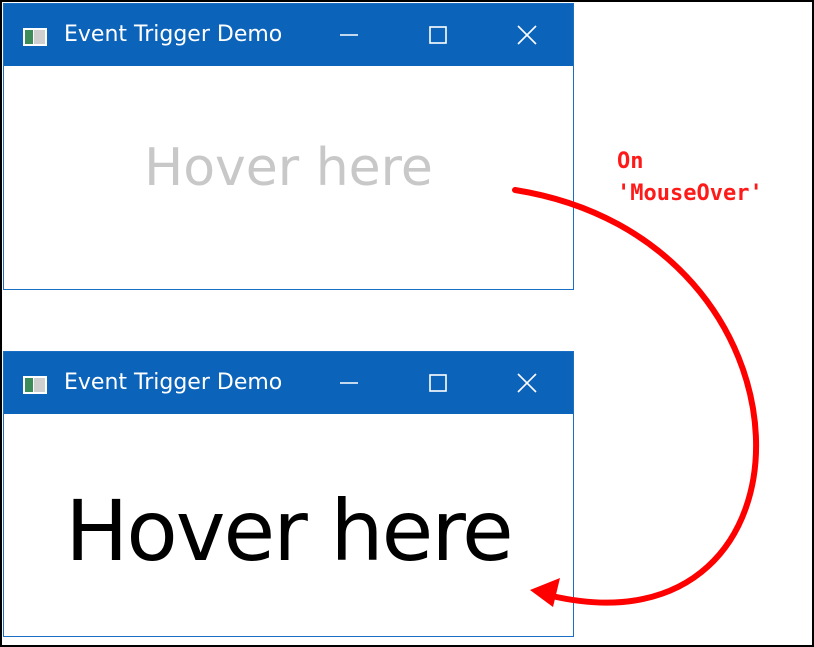  I want to click on annotation-line-2: 'MouseOver', so click(690, 193).